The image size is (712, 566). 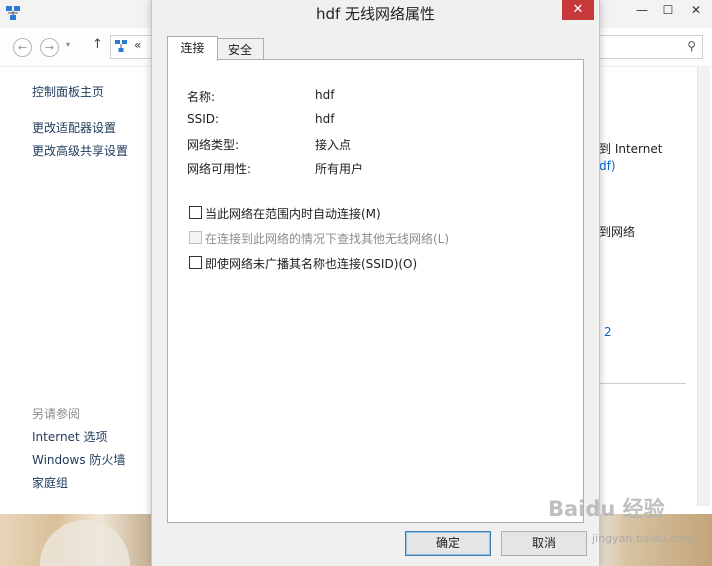 What do you see at coordinates (333, 145) in the screenshot?
I see `network-type-value: 接入点` at bounding box center [333, 145].